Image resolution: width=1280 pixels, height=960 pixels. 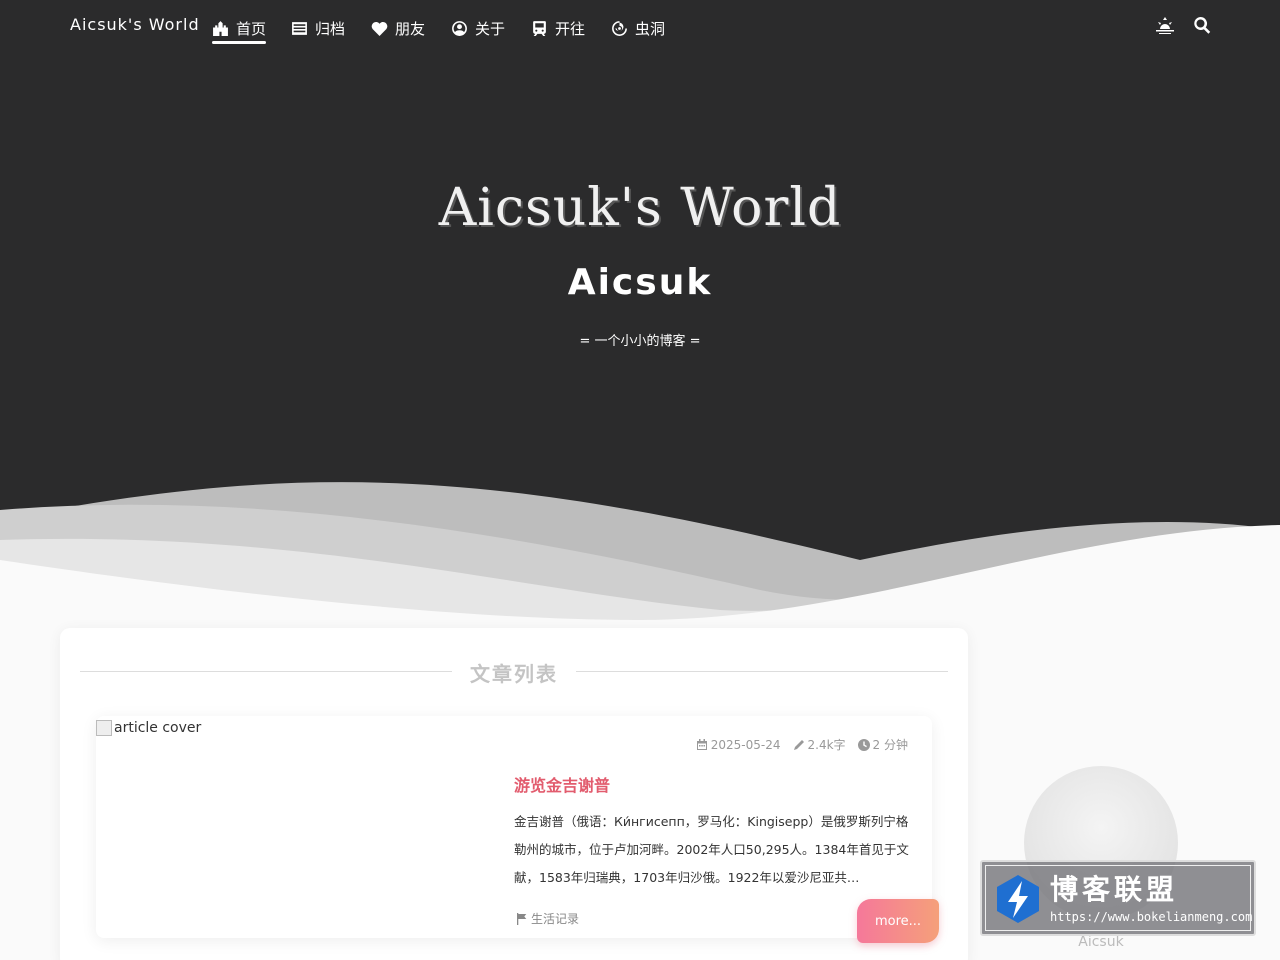 I want to click on sunrise-icon, so click(x=1165, y=25).